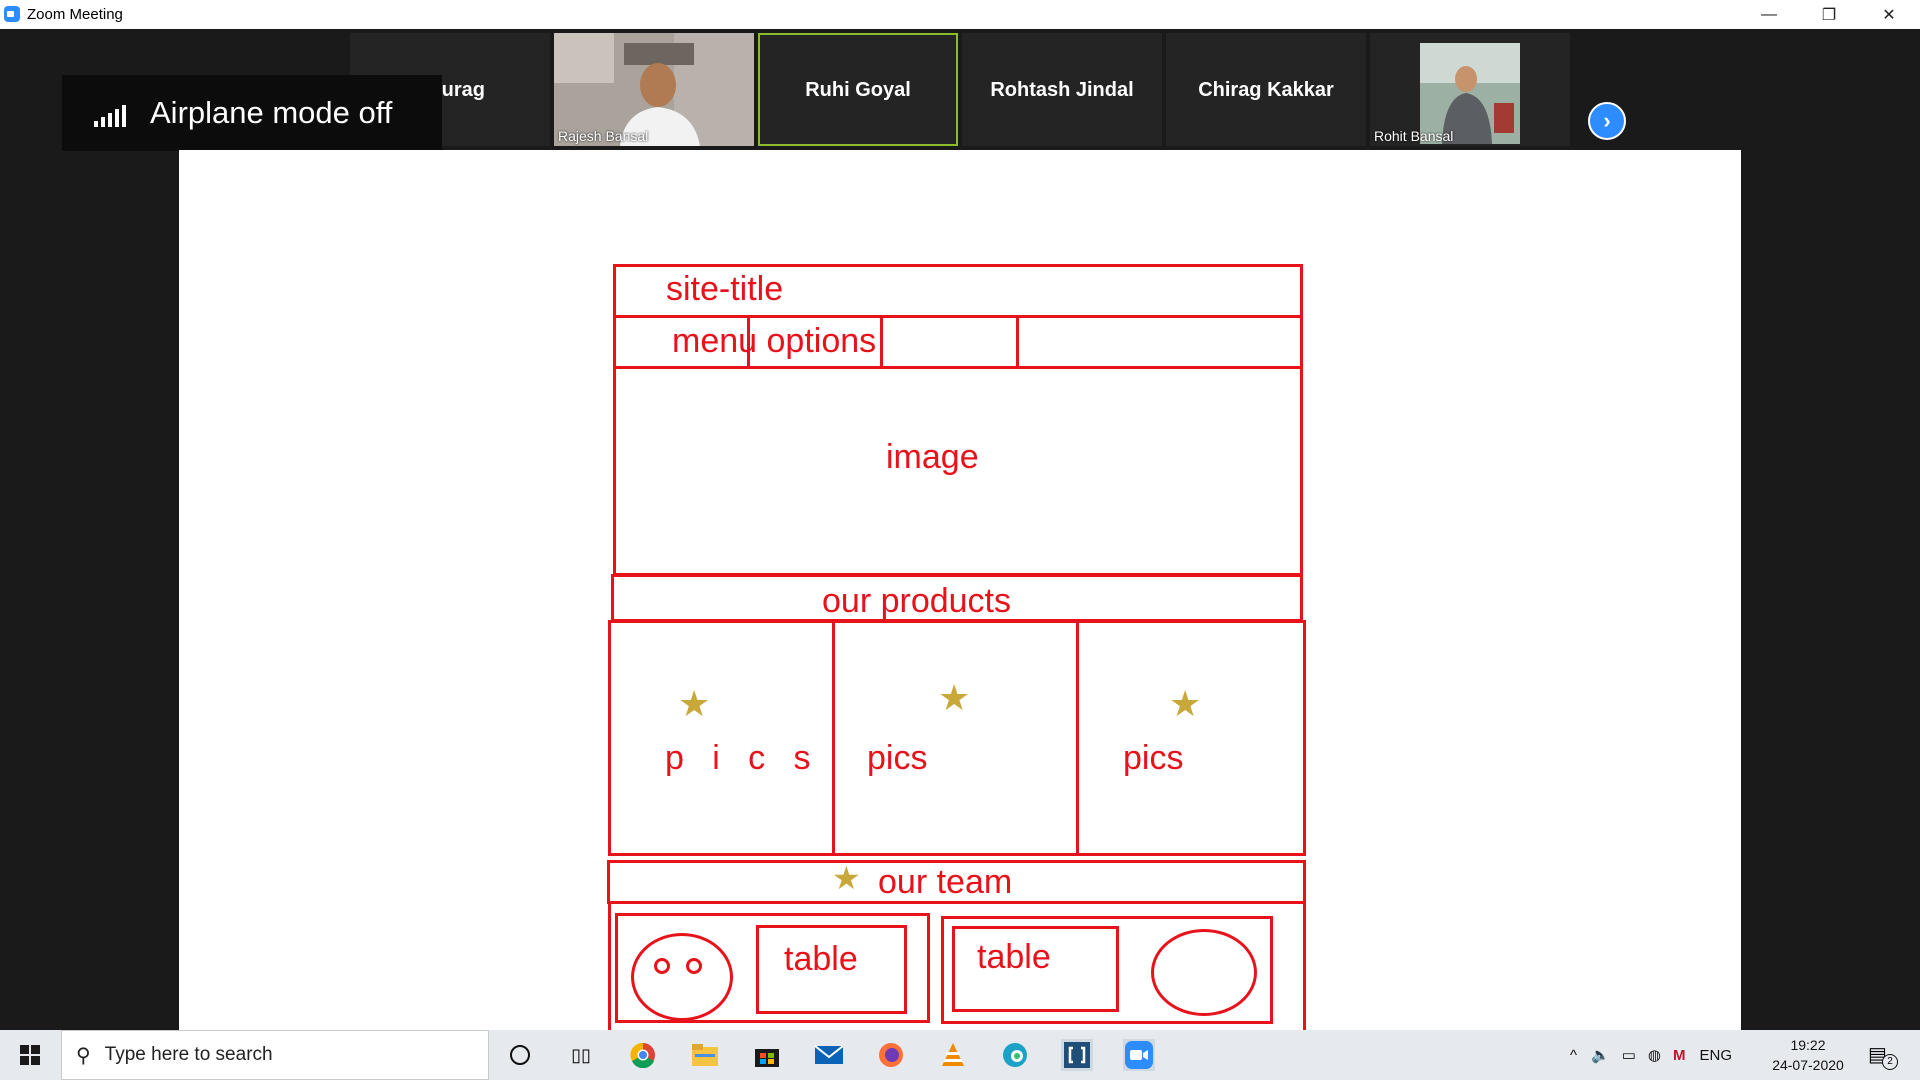  I want to click on airplane-mode-toast: Airplane mode off, so click(252, 113).